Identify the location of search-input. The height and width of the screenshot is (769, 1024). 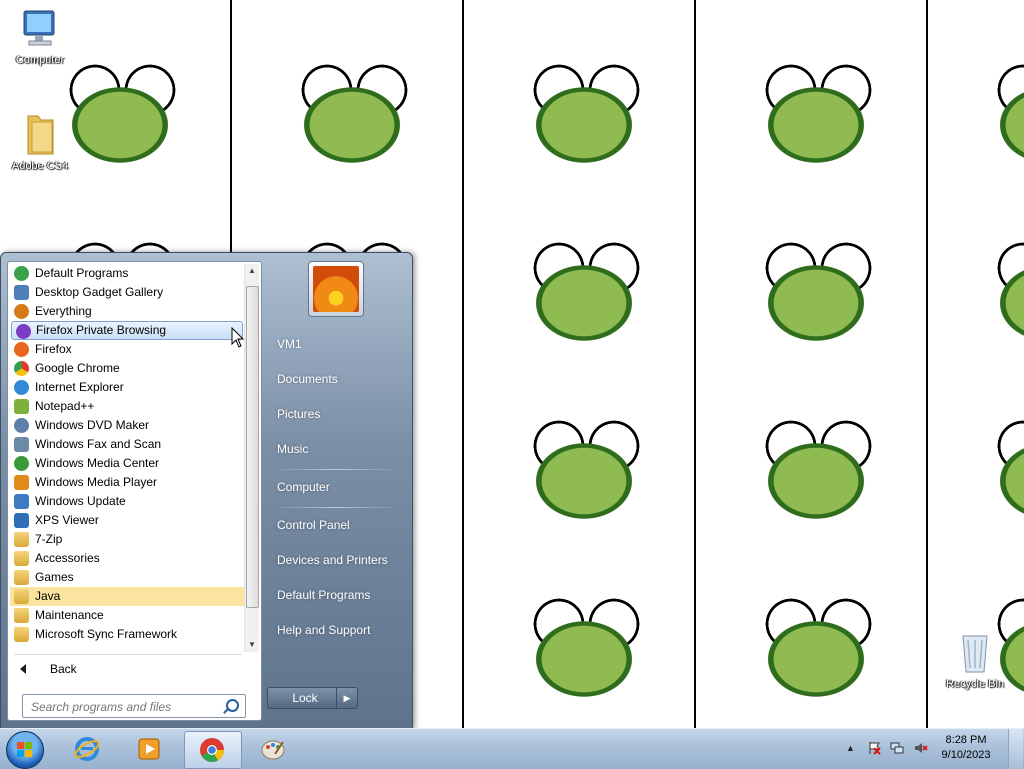
(124, 706).